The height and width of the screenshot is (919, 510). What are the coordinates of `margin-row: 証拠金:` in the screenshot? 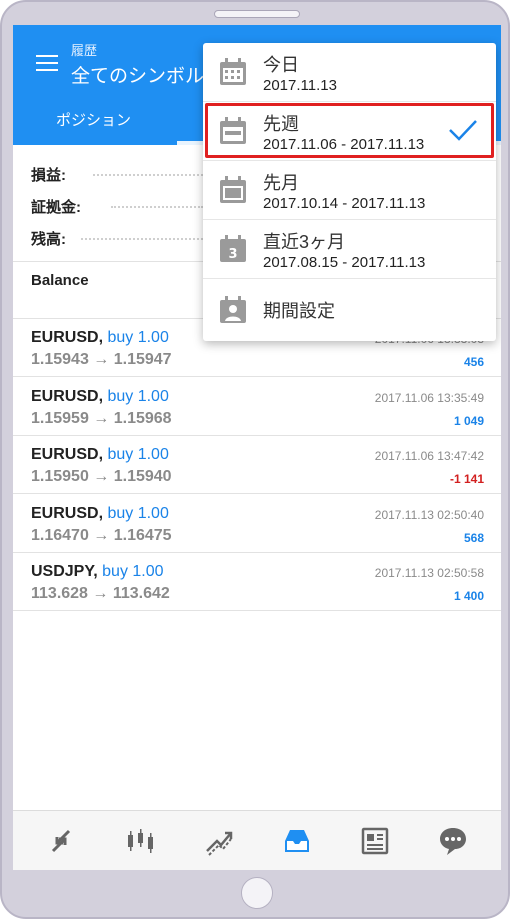 It's located at (117, 206).